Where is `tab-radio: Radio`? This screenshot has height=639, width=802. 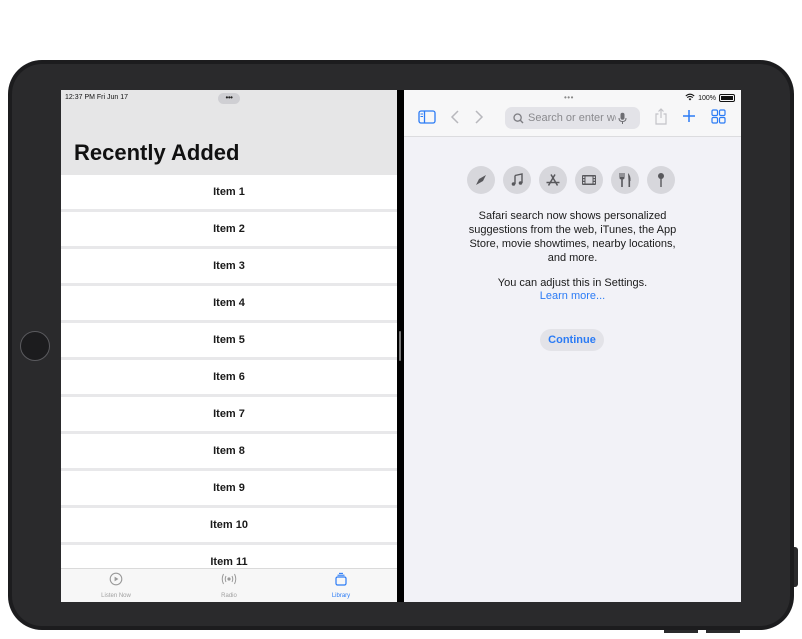 tab-radio: Radio is located at coordinates (229, 586).